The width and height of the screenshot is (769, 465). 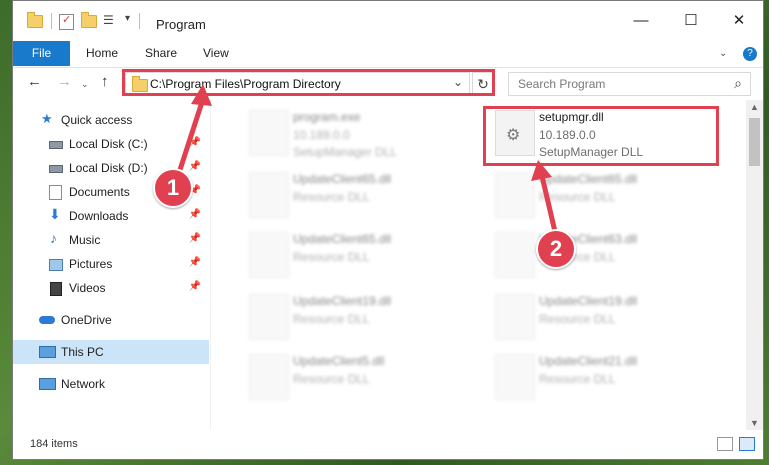 What do you see at coordinates (111, 352) in the screenshot?
I see `sidebar-item-this-pc: This PC` at bounding box center [111, 352].